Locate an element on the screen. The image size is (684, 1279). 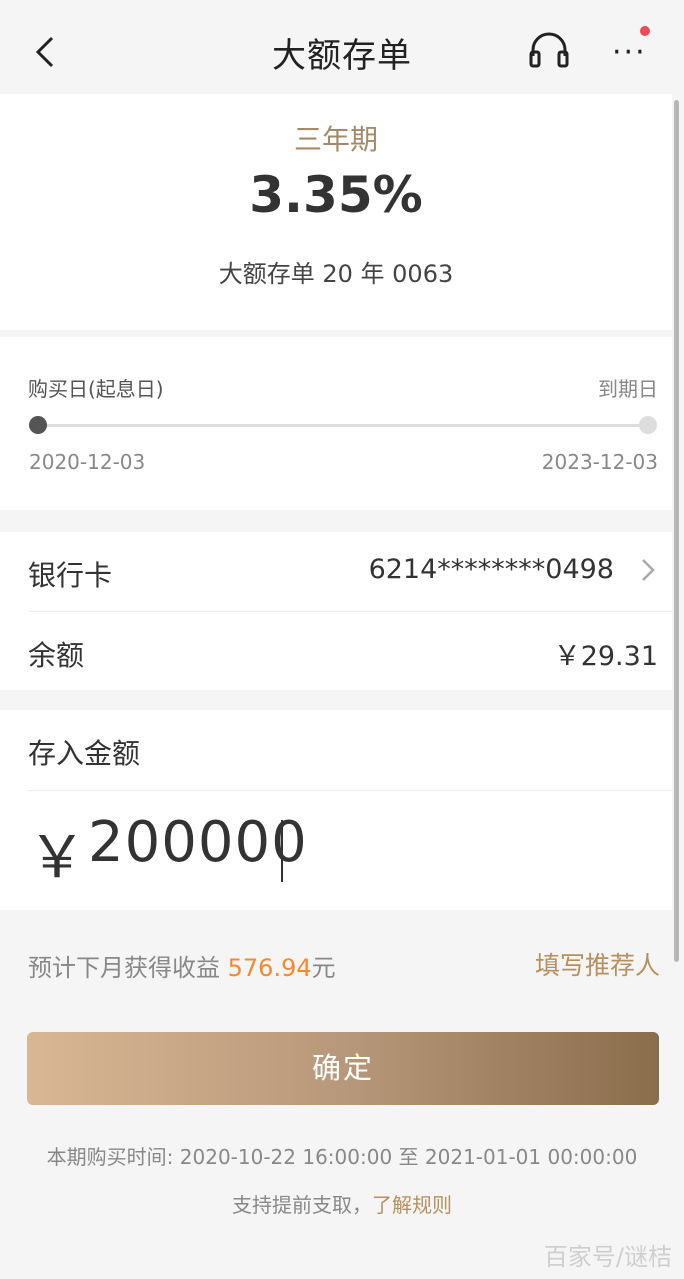
balance-label: 余额 is located at coordinates (56, 655).